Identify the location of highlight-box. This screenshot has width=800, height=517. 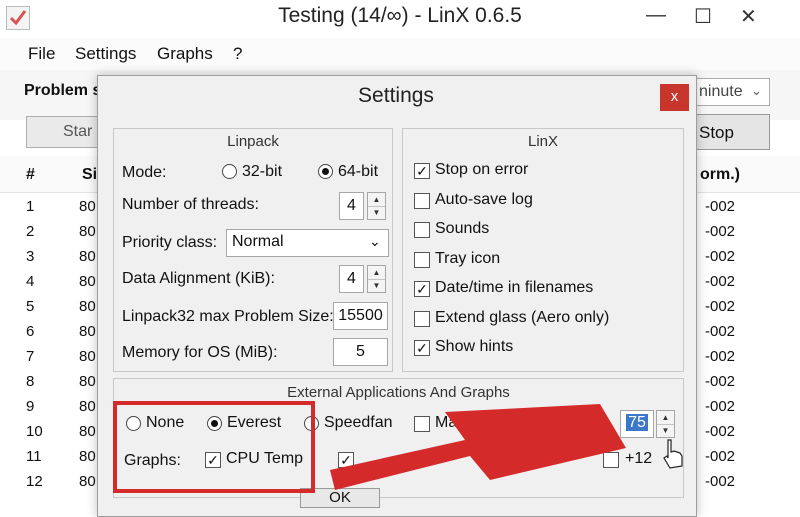
(214, 447).